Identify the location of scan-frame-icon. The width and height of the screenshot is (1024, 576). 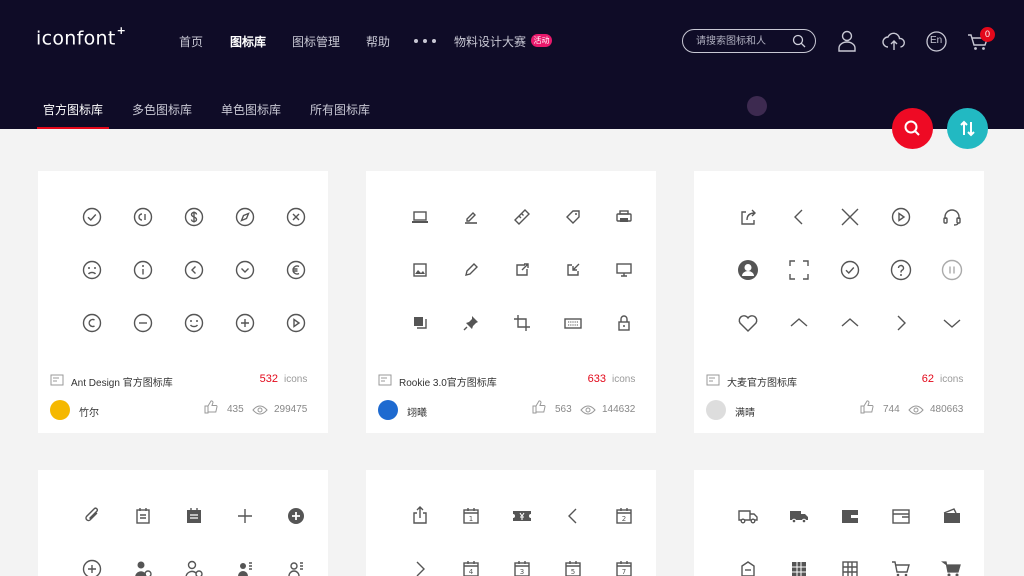
(799, 270).